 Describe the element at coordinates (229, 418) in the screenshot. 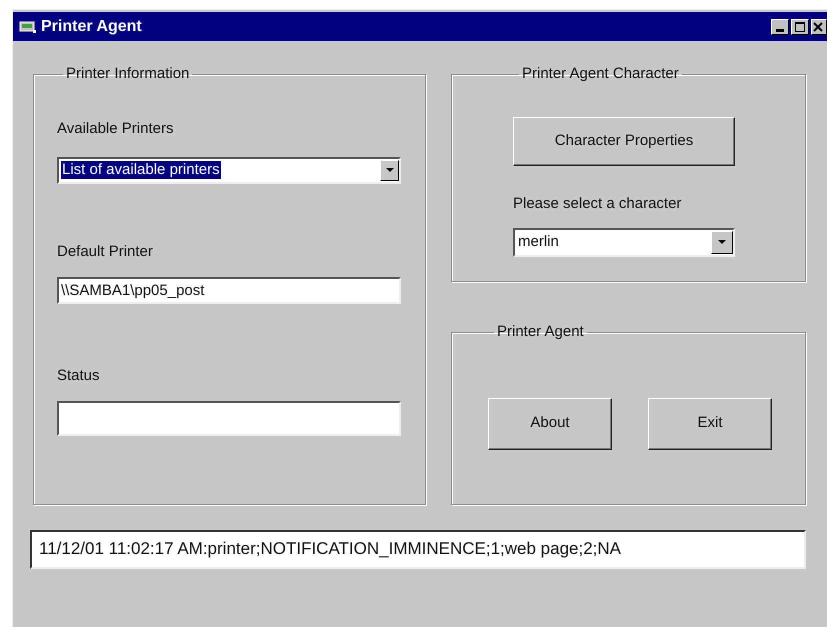

I see `status-field` at that location.